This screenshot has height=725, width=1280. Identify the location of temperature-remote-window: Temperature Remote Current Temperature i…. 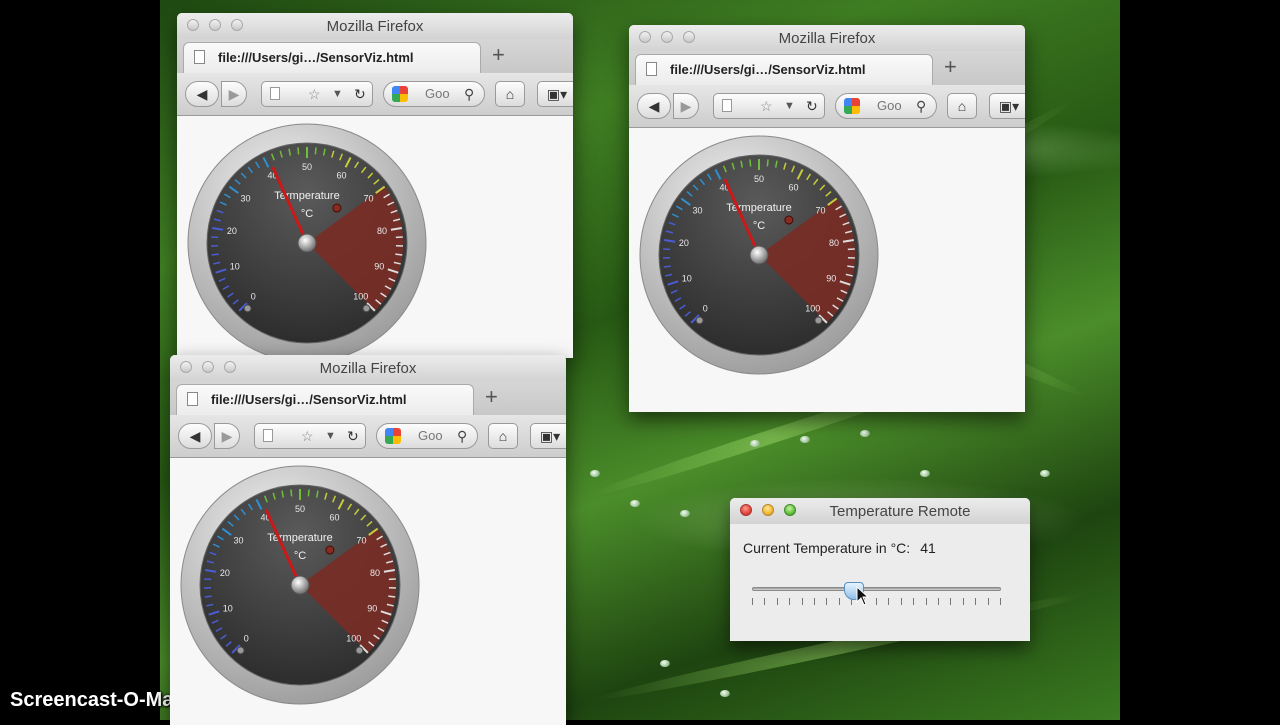
(880, 569).